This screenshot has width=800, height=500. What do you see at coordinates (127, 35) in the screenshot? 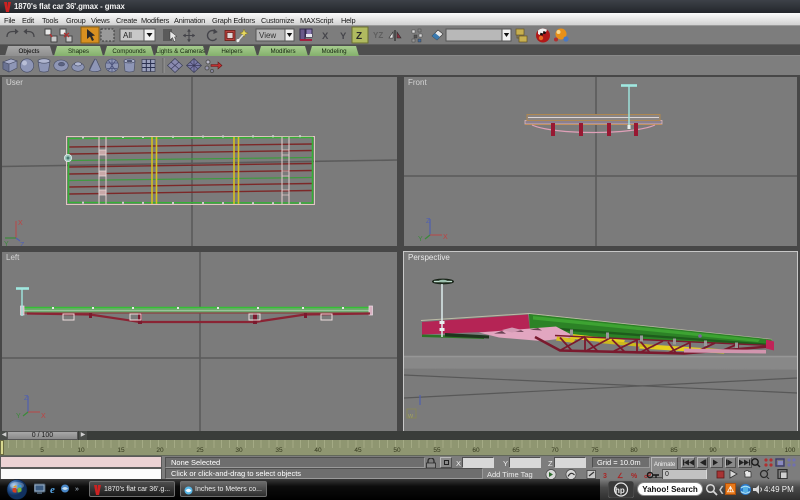
I see `svg-text: All` at bounding box center [127, 35].